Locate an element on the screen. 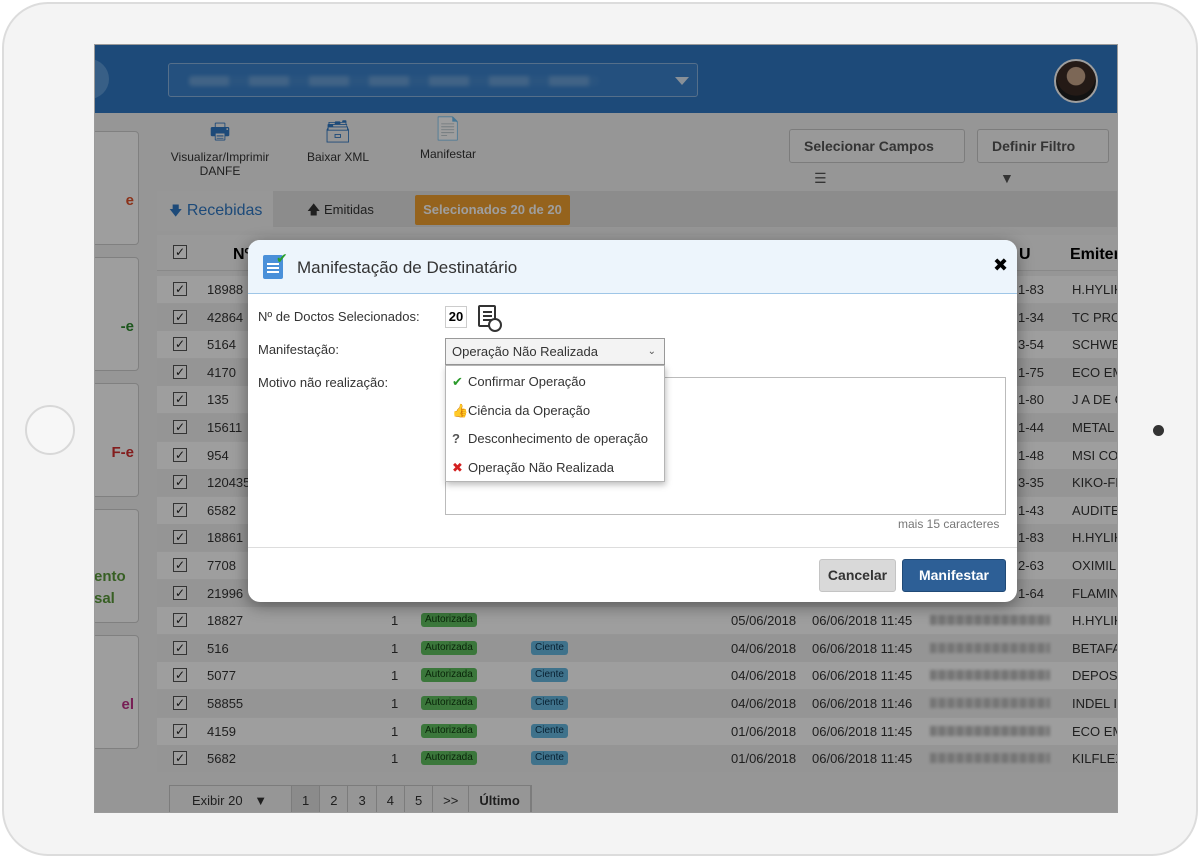 The height and width of the screenshot is (858, 1200). option-label: Ciência da Operação is located at coordinates (529, 410).